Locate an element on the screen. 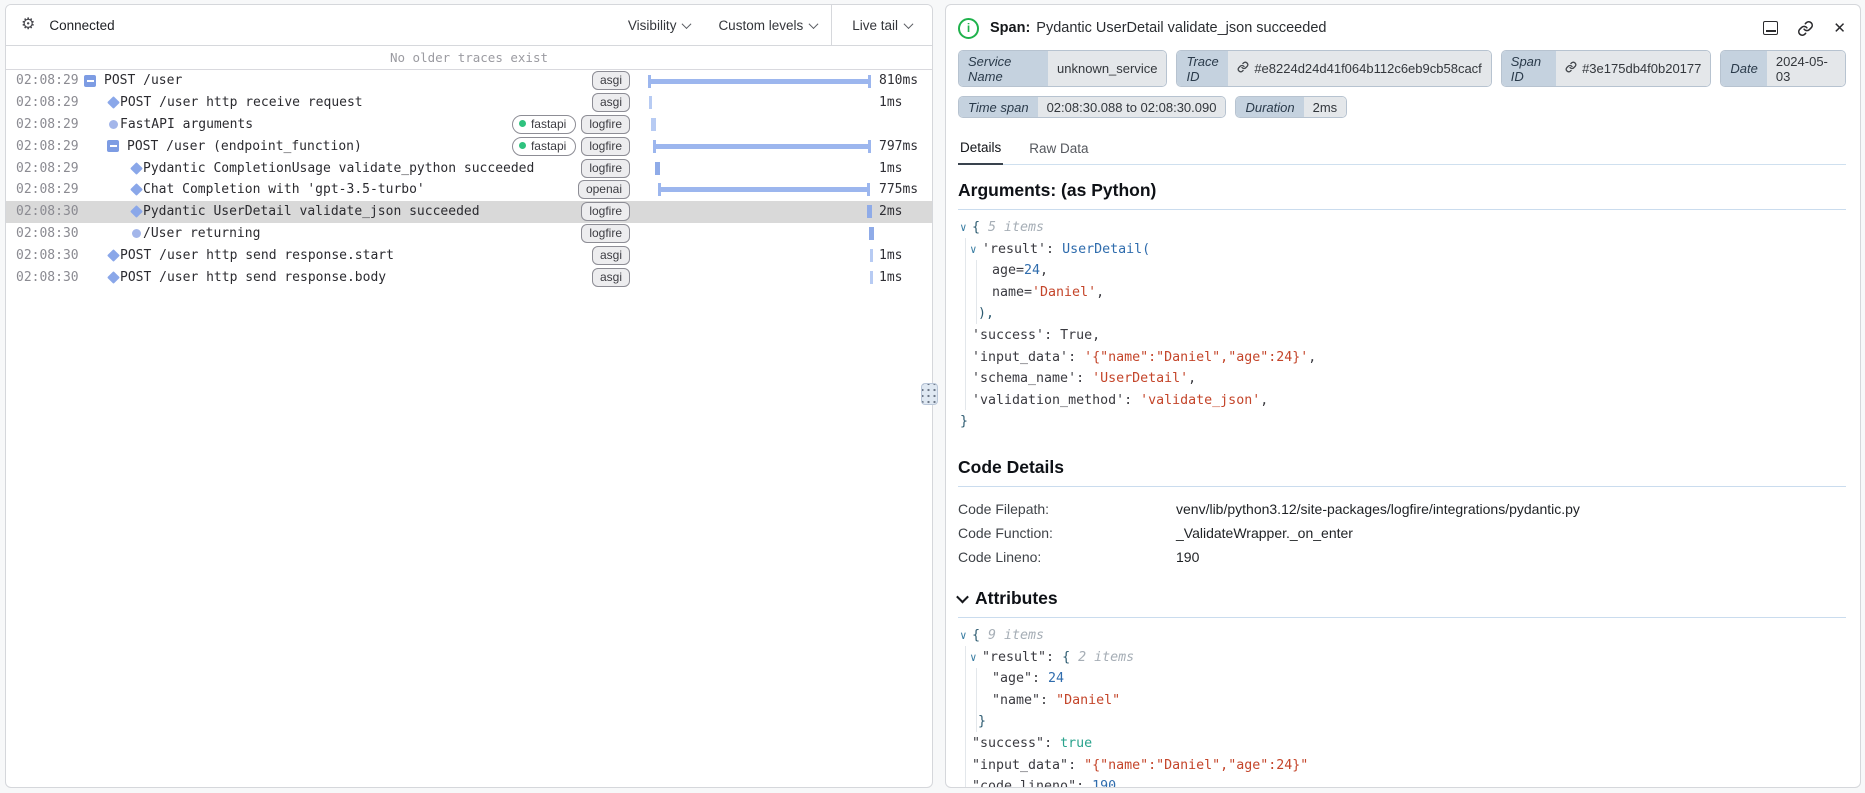 The height and width of the screenshot is (793, 1865). tag-label: Date is located at coordinates (1744, 68).